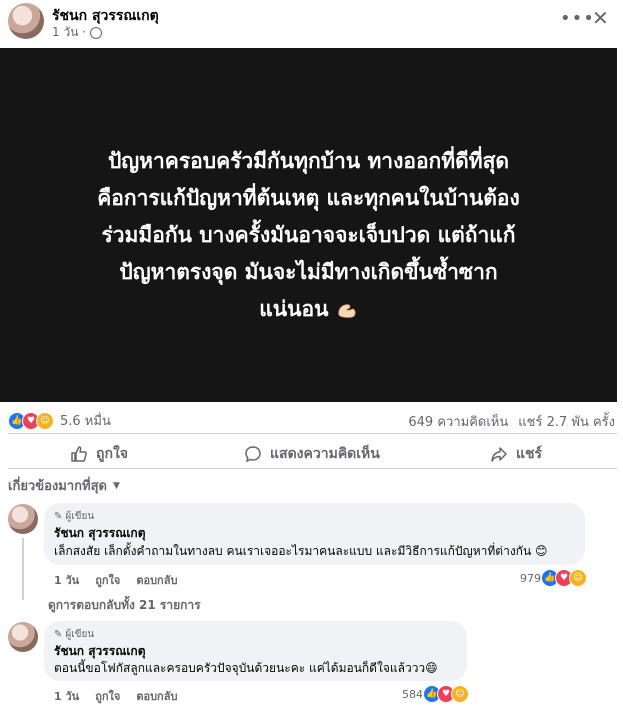 The image size is (623, 713). What do you see at coordinates (99, 533) in the screenshot?
I see `commenter-name: รัชนก สุวรรณเกตุ` at bounding box center [99, 533].